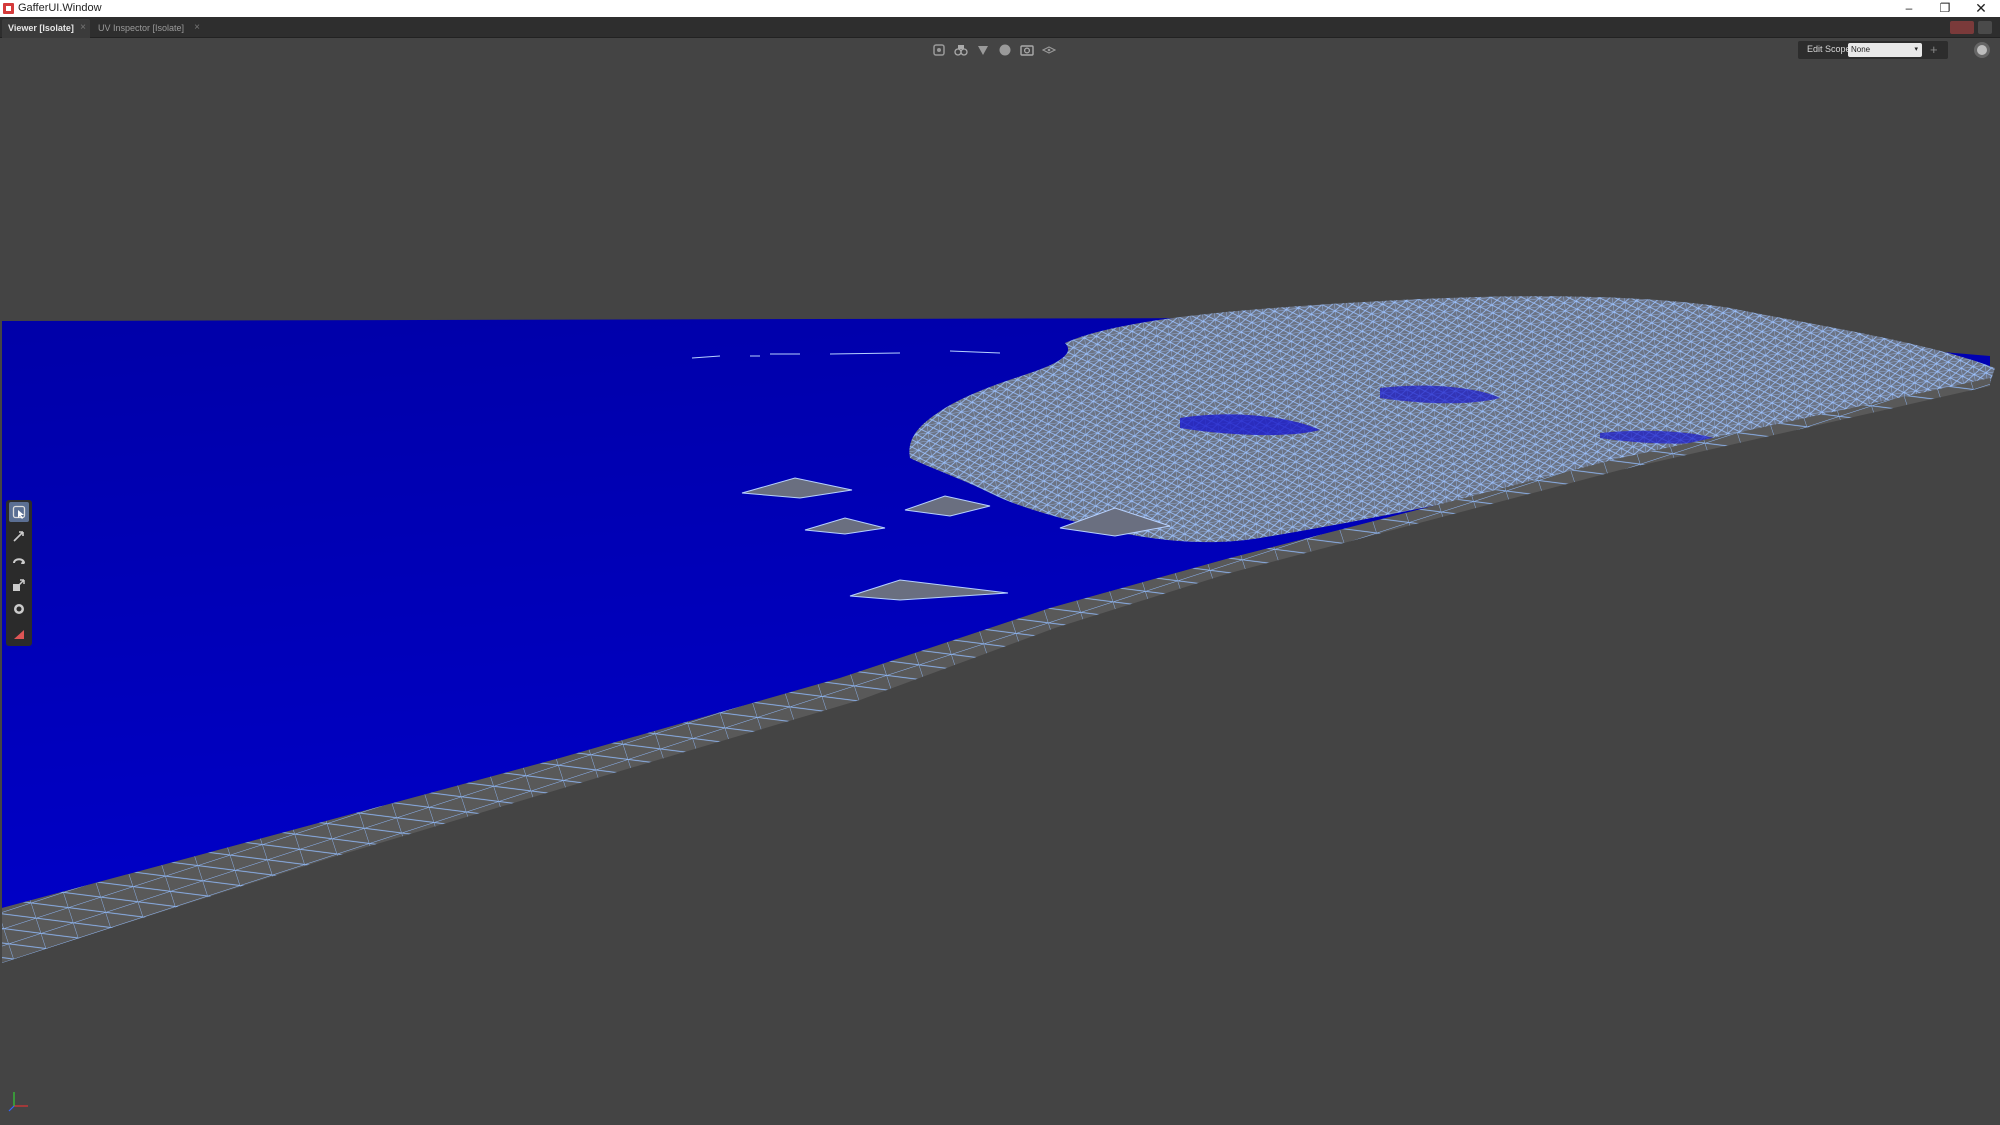 The width and height of the screenshot is (2000, 1125). What do you see at coordinates (983, 50) in the screenshot?
I see `shading-mode-icon` at bounding box center [983, 50].